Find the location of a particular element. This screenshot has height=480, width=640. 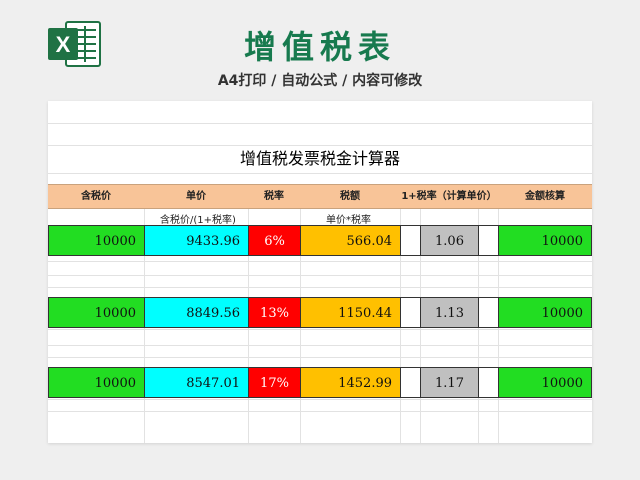

sheet-title: 增值税发票税金计算器 is located at coordinates (319, 158).